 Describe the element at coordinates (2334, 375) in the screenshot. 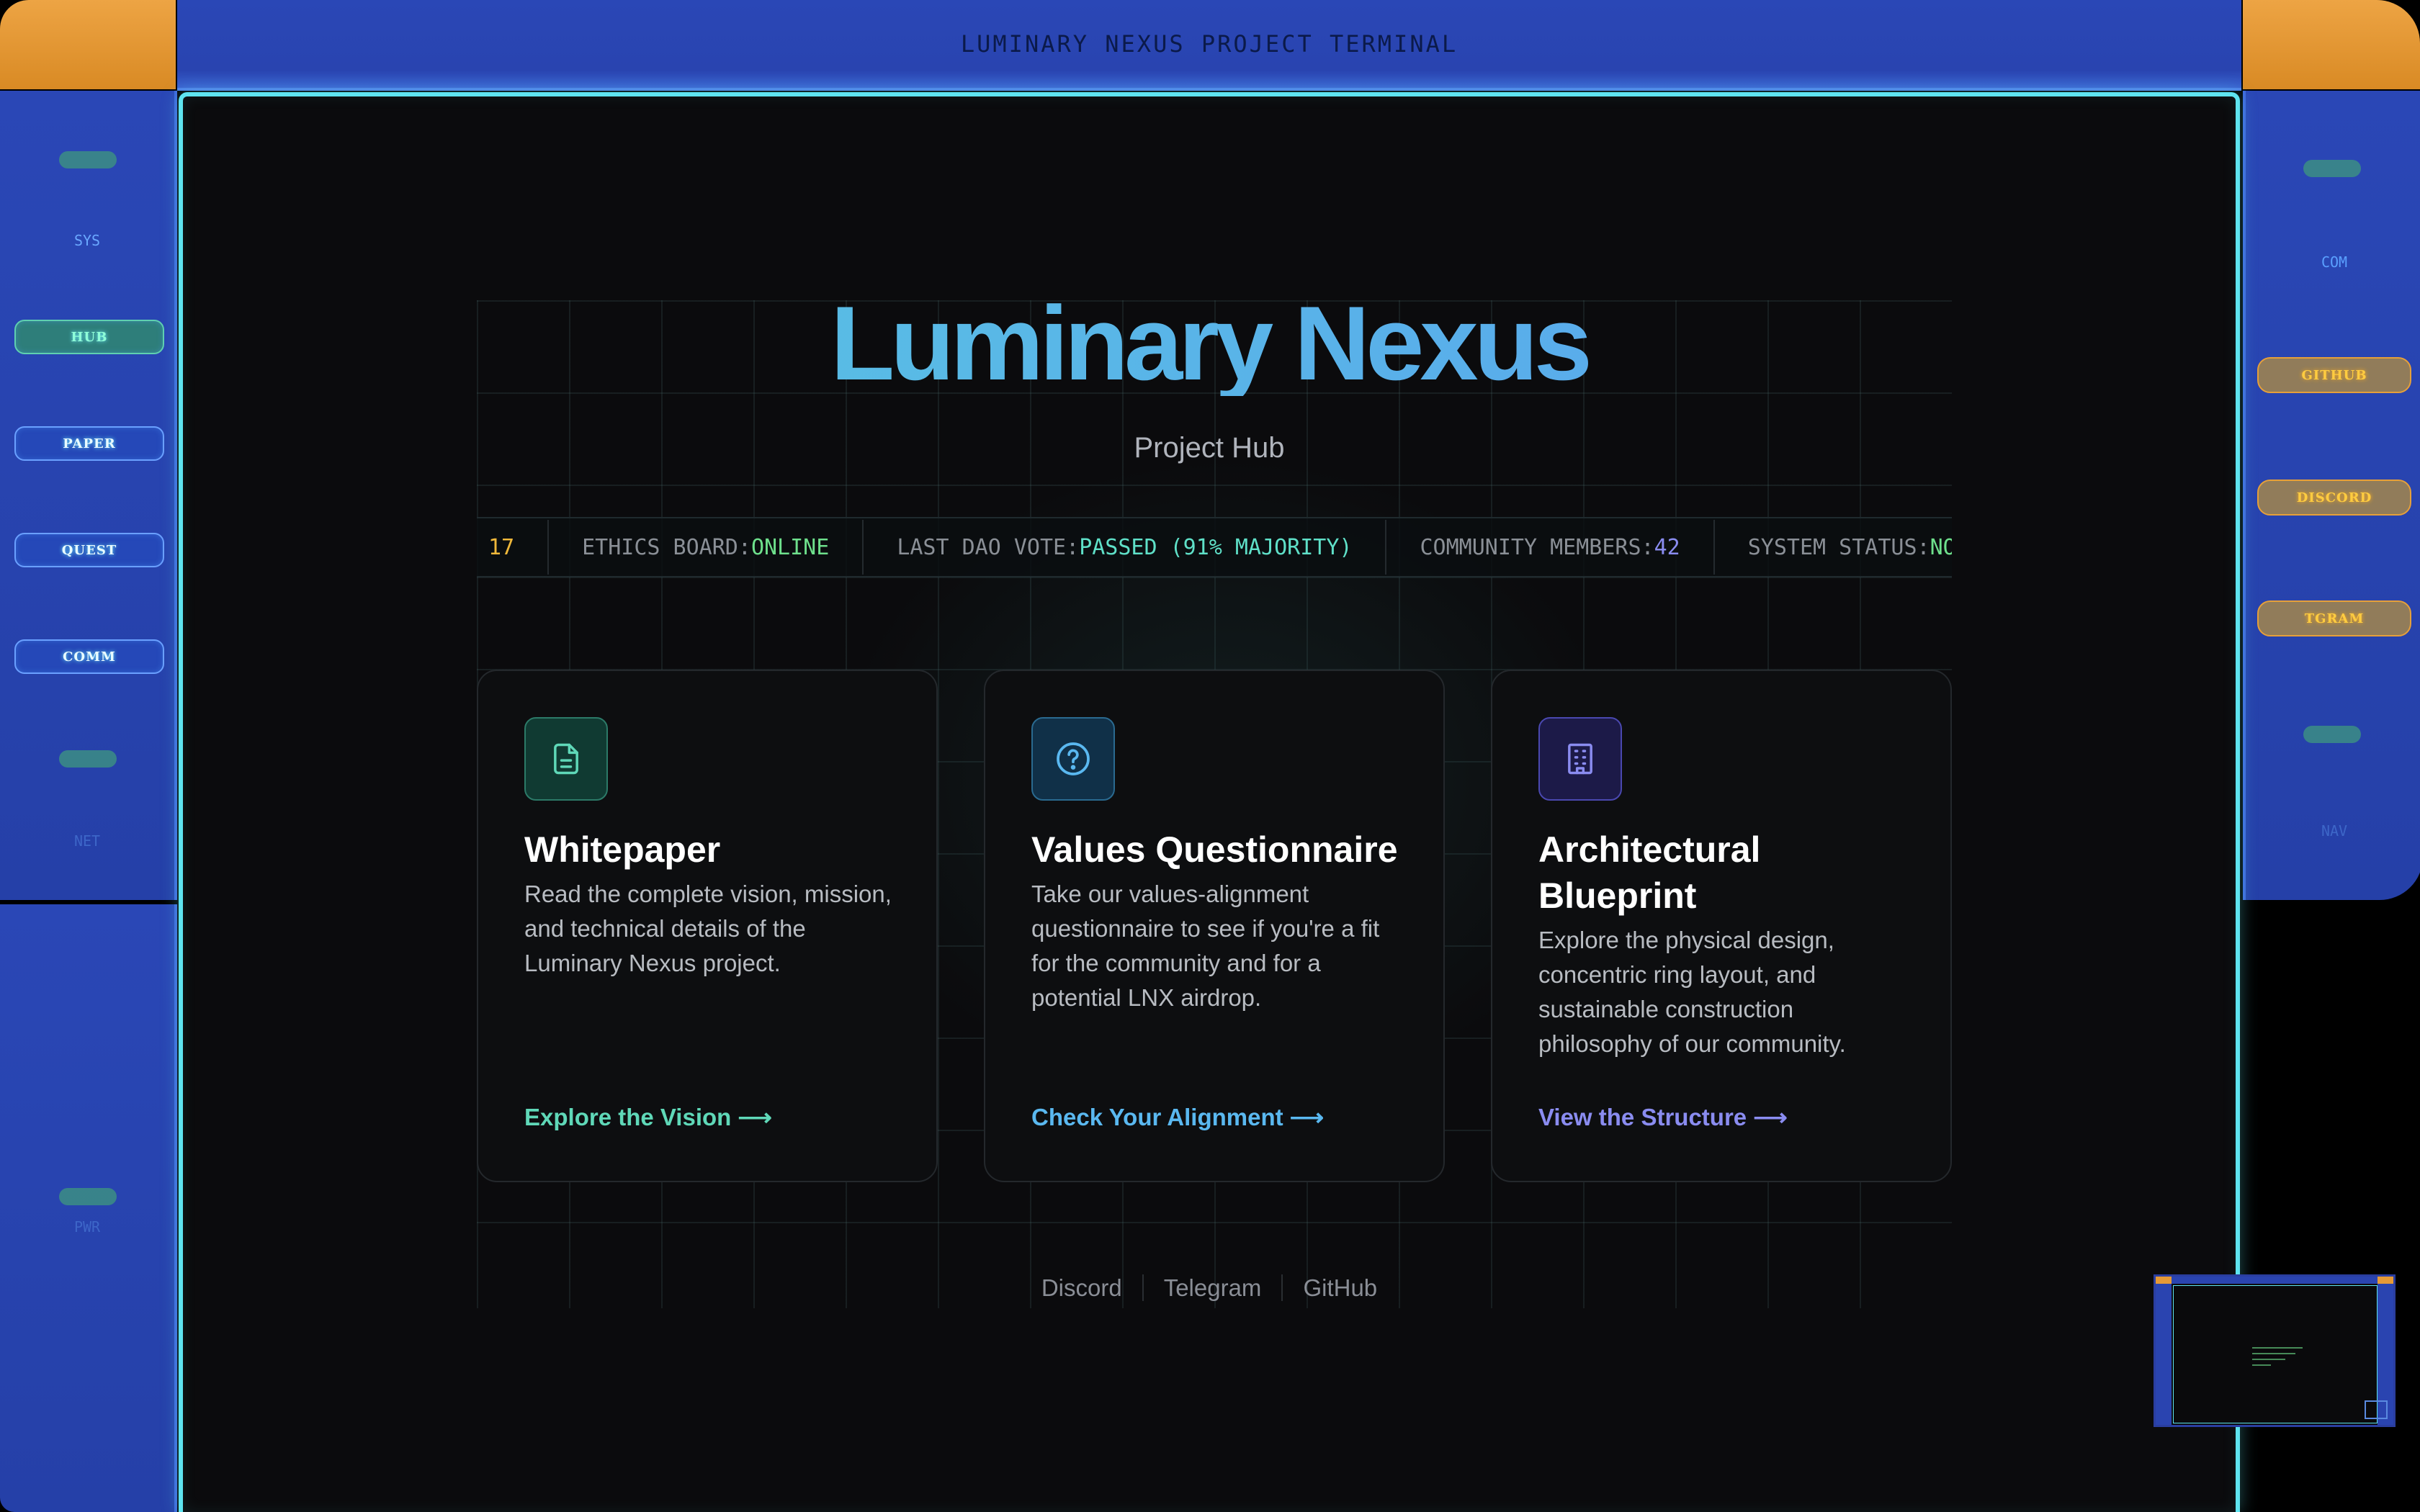

I see `github-button: GITHUB` at that location.